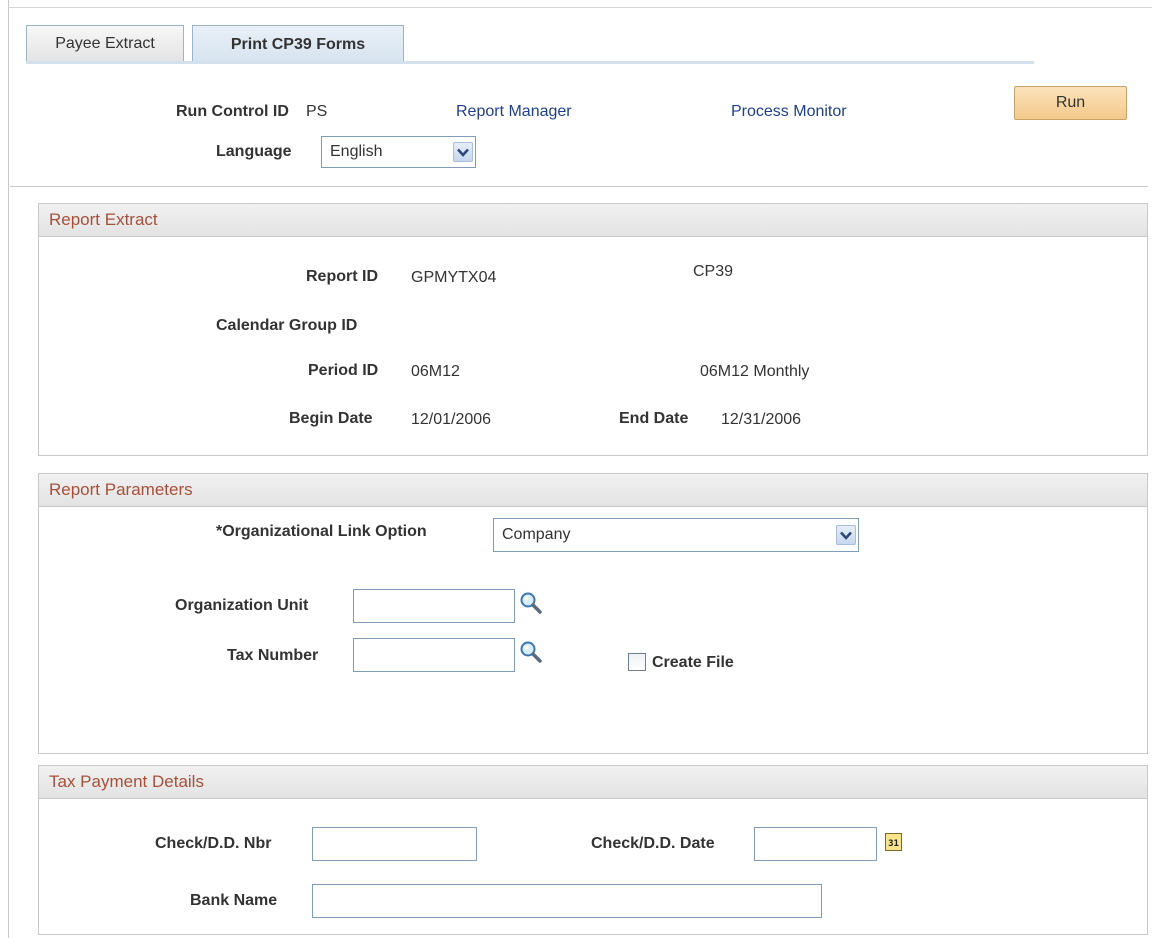 Image resolution: width=1152 pixels, height=938 pixels. I want to click on language-select-value: English, so click(356, 151).